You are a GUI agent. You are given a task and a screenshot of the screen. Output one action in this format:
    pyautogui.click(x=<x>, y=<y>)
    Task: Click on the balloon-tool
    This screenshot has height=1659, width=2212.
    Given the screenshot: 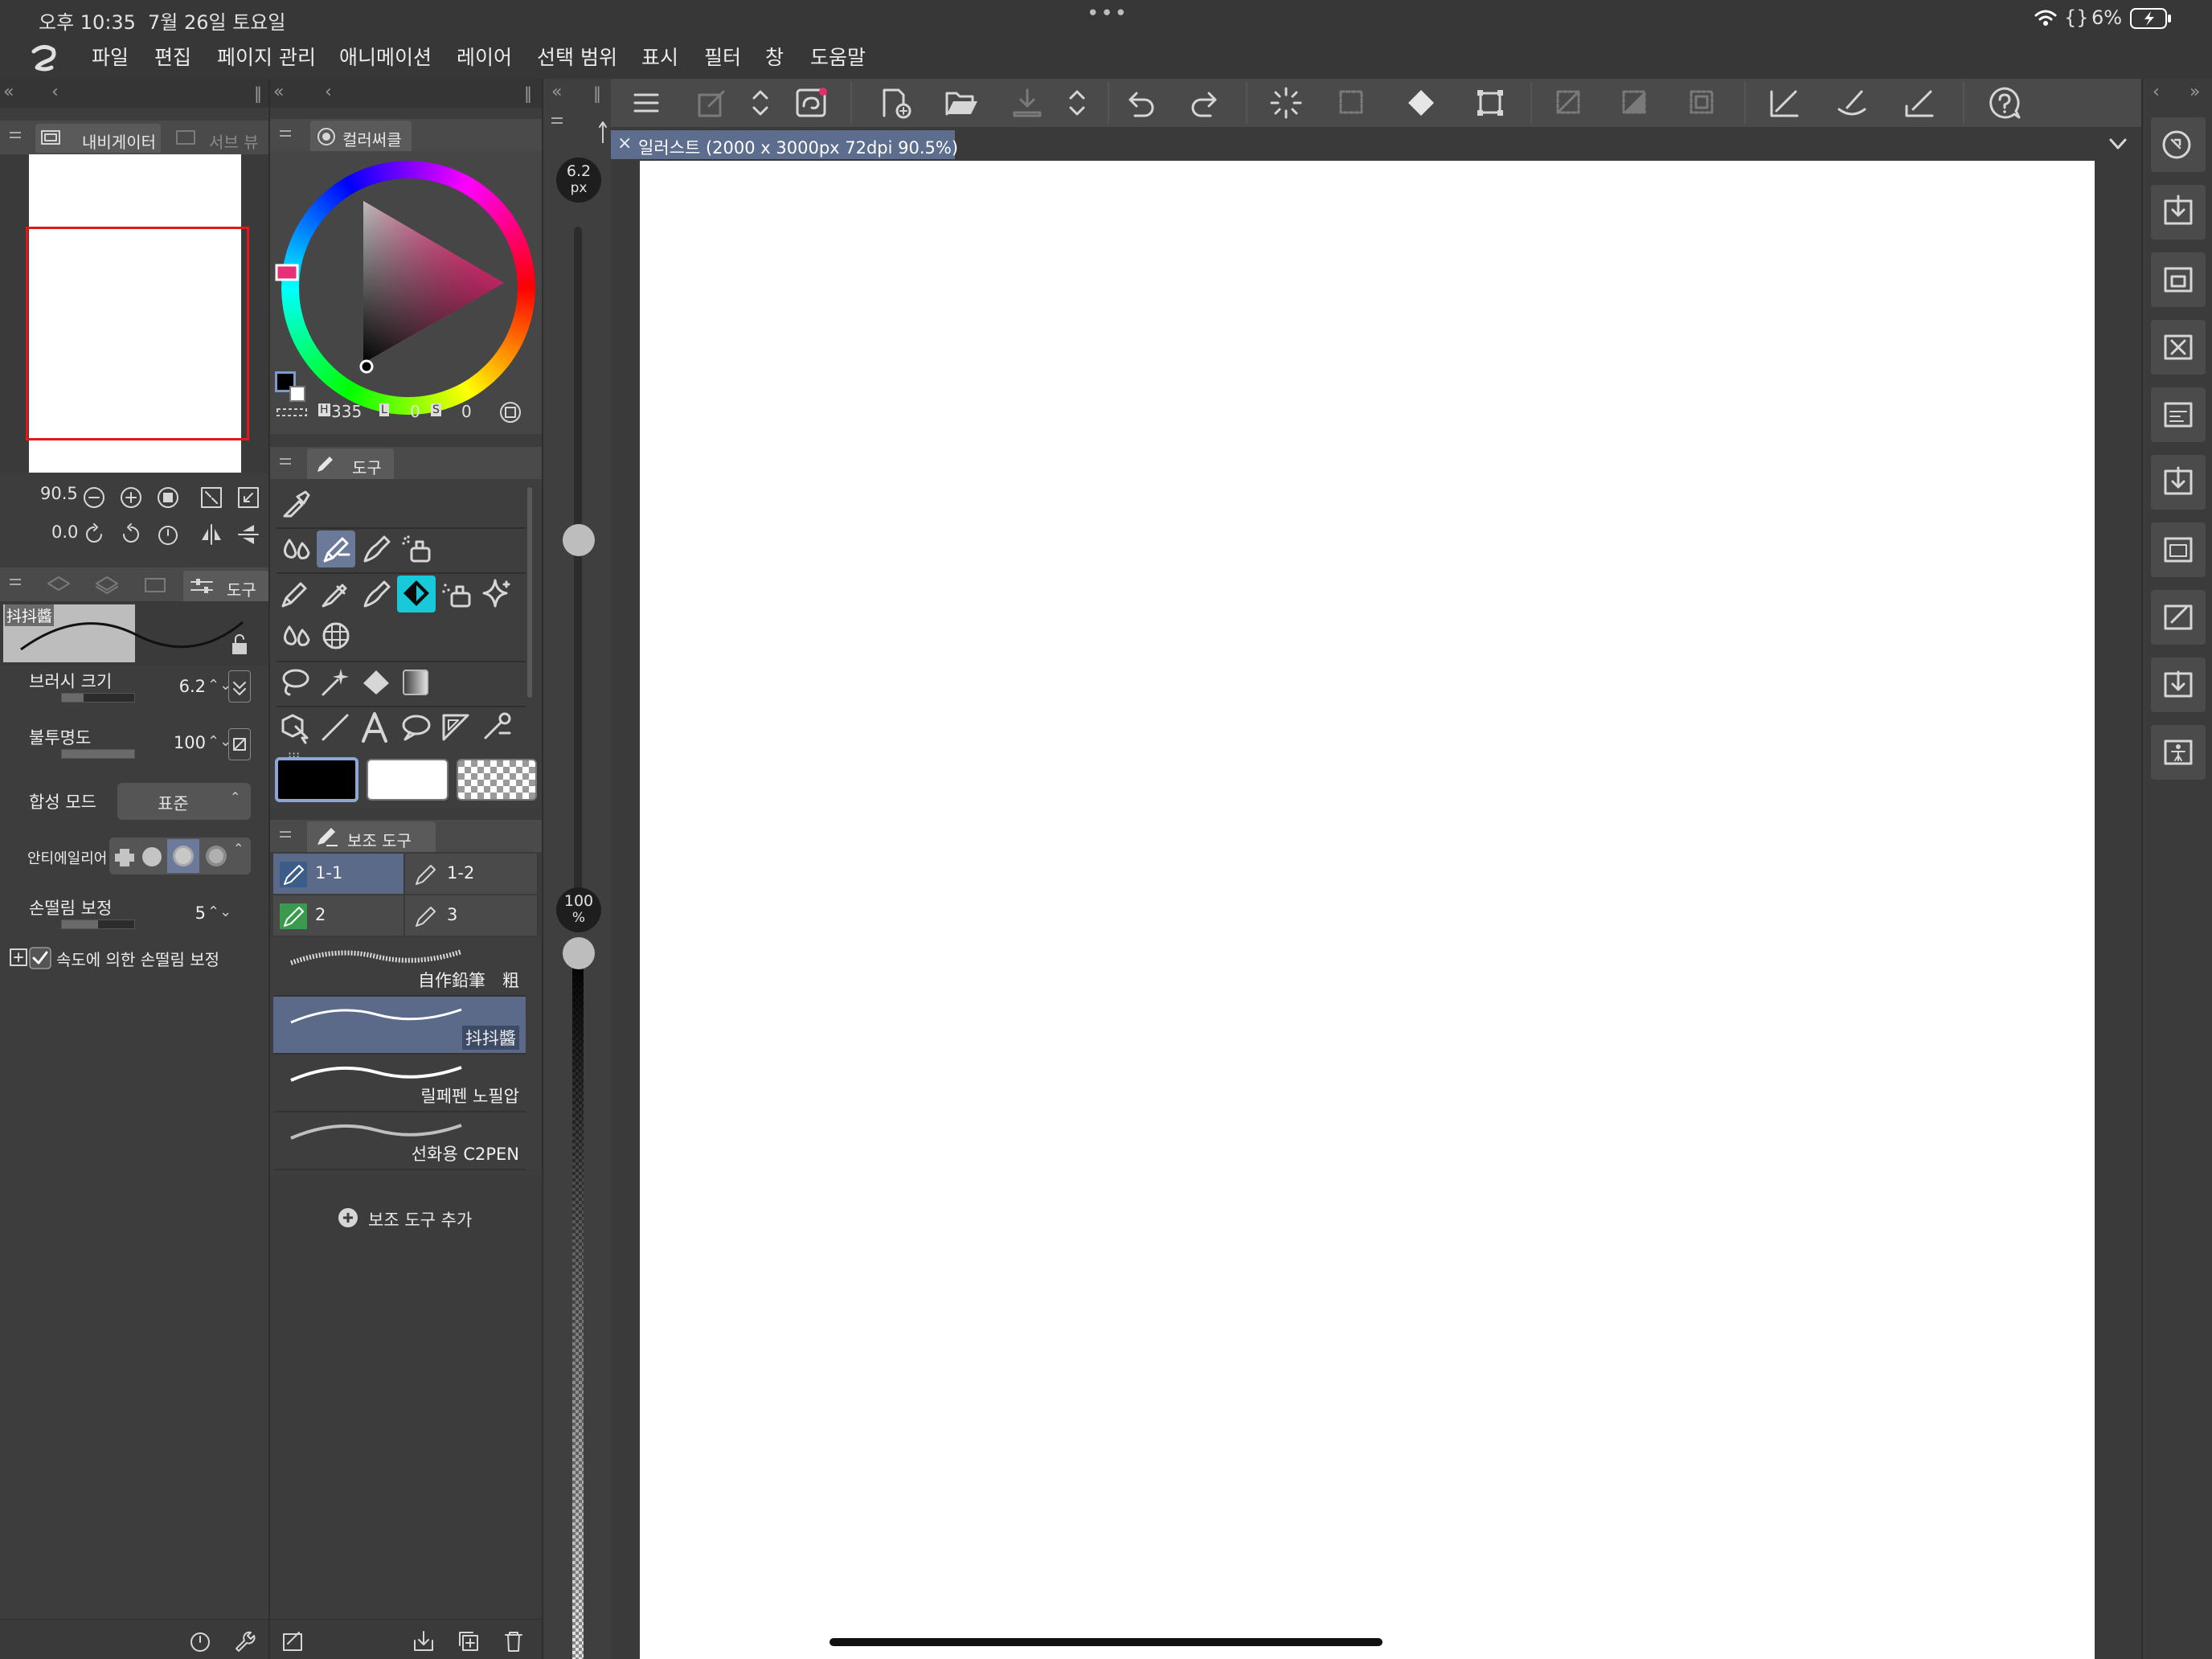 What is the action you would take?
    pyautogui.click(x=416, y=727)
    